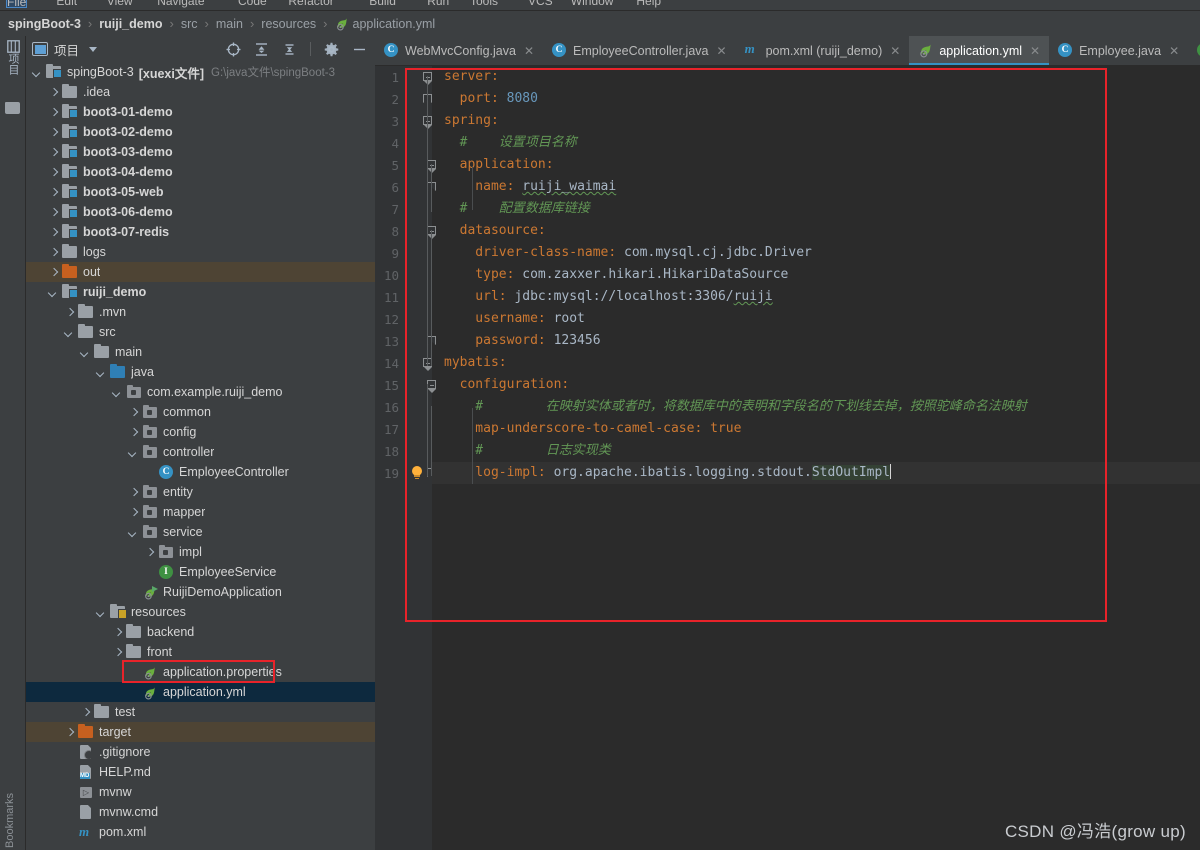 The image size is (1200, 850). I want to click on tree-node-src: src, so click(200, 332).